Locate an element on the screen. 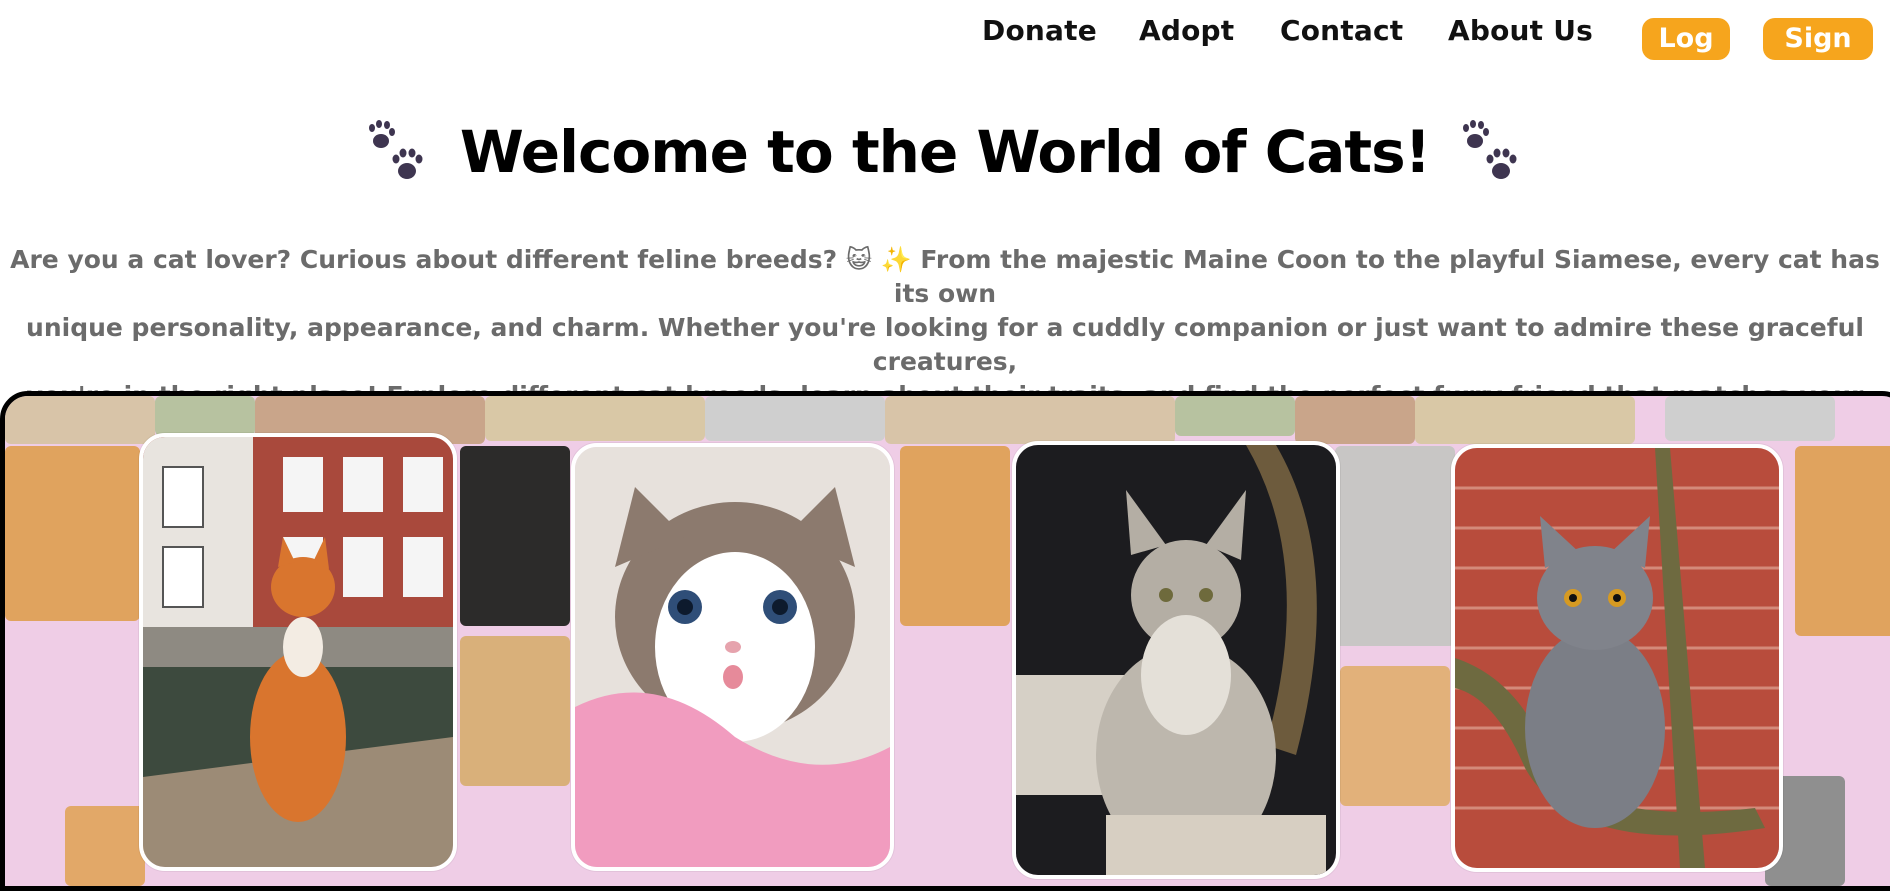 The height and width of the screenshot is (891, 1890). british-shorthair-photo is located at coordinates (1617, 658).